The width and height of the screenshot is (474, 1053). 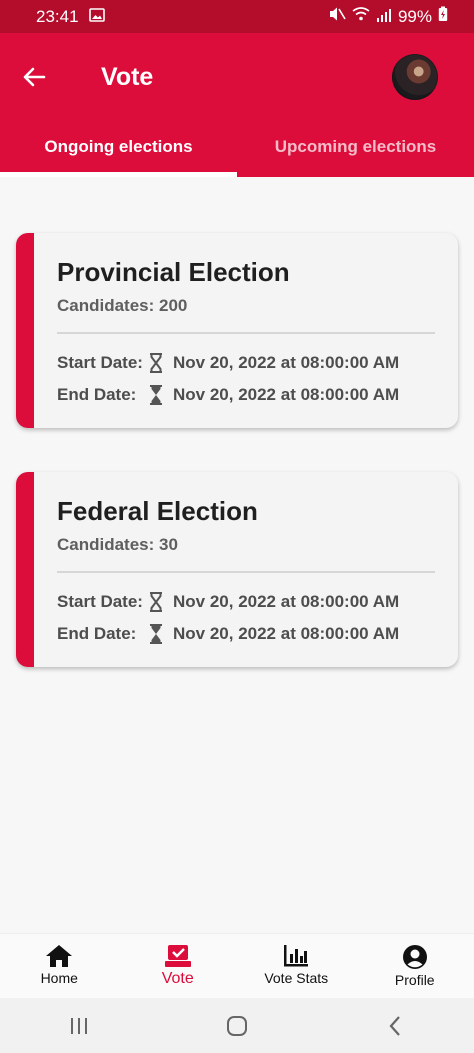 I want to click on candidate-count: Candidates: 30, so click(x=117, y=544).